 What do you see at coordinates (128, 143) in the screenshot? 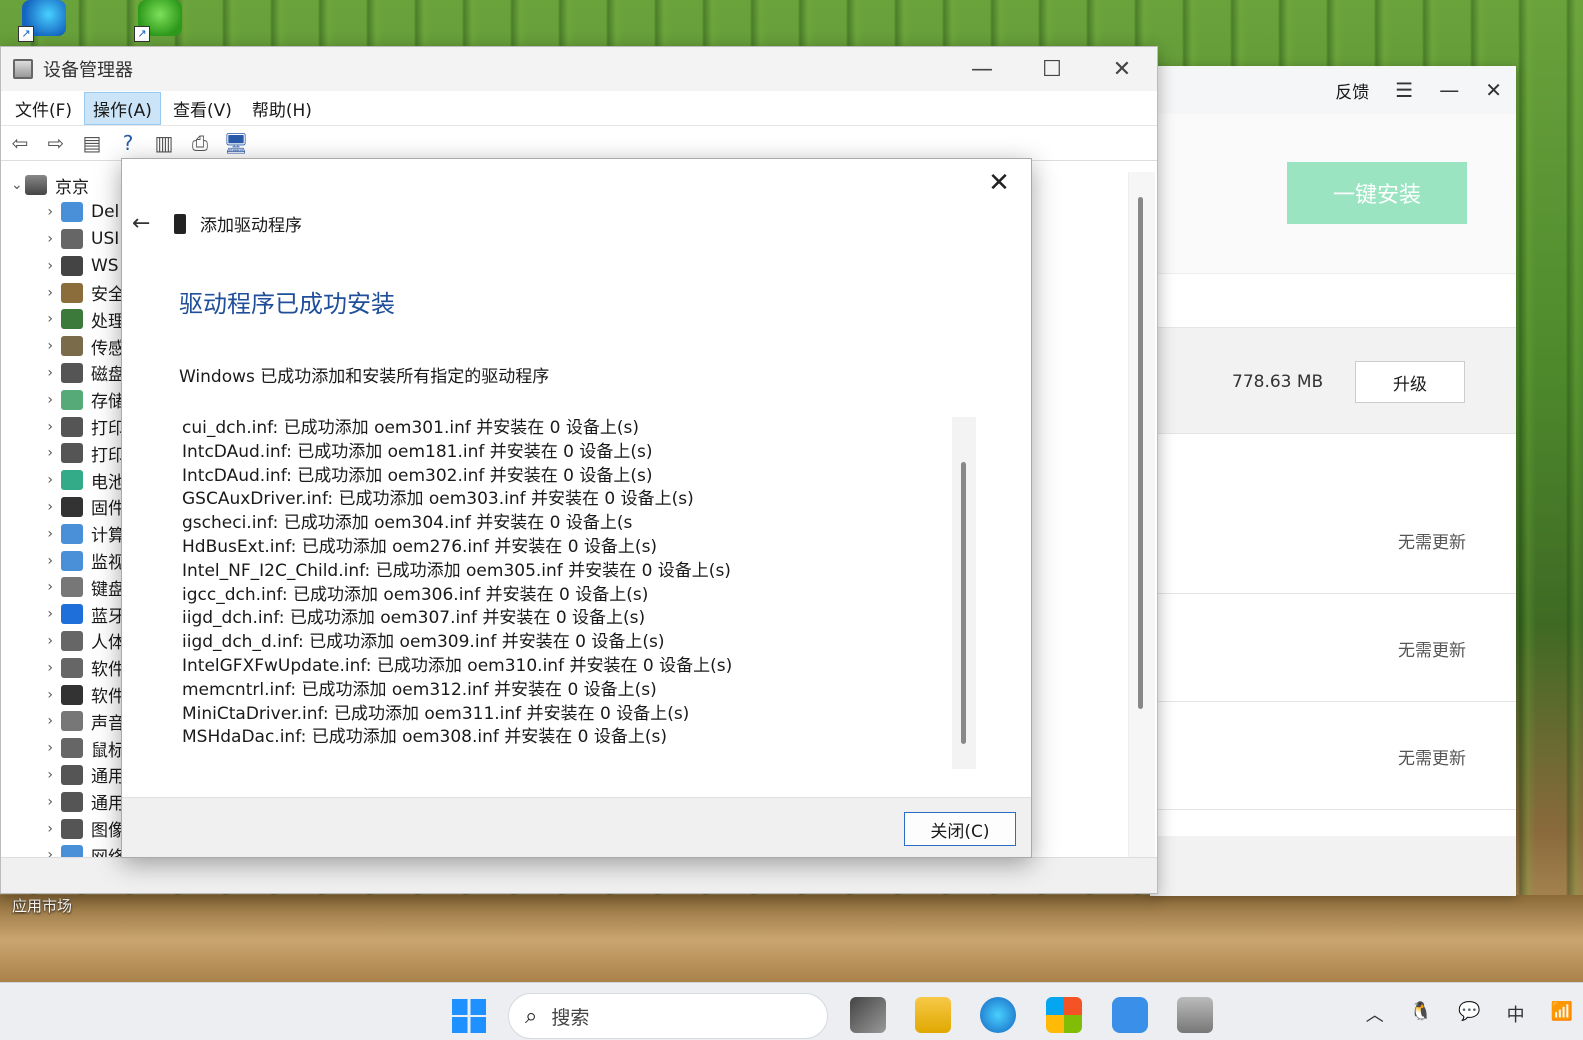
I see `help-icon: ?` at bounding box center [128, 143].